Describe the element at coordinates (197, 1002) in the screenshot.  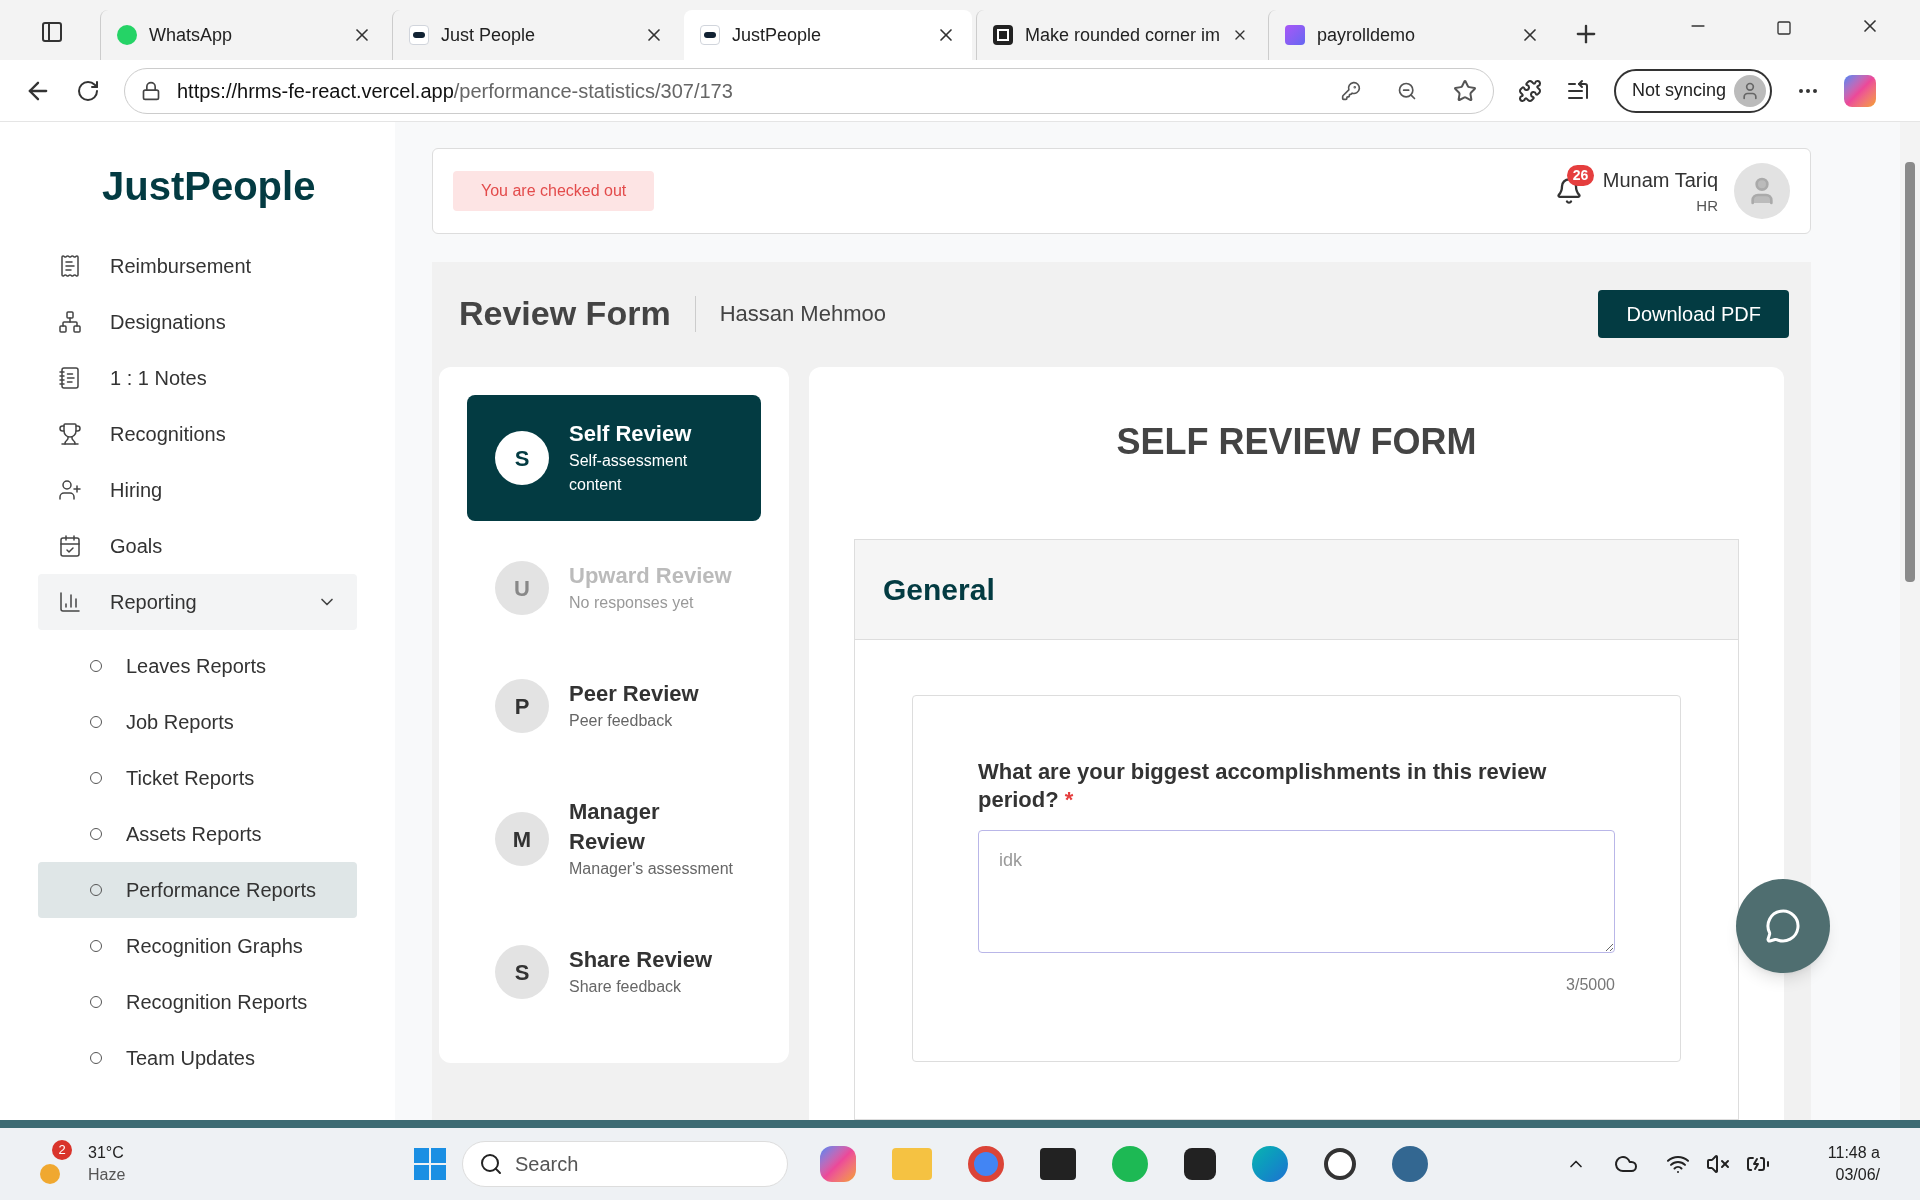
I see `submenu-item: Recognition Reports` at that location.